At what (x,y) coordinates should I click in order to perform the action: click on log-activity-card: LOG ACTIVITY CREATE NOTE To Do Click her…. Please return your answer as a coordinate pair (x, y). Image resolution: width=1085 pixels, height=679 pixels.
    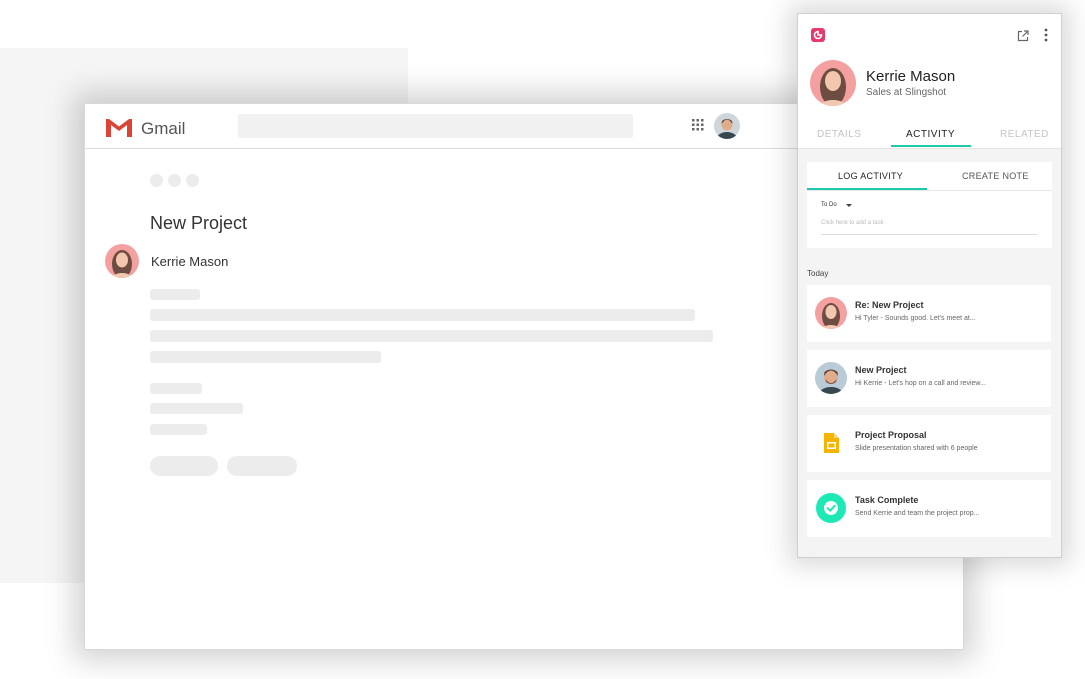
    Looking at the image, I should click on (929, 205).